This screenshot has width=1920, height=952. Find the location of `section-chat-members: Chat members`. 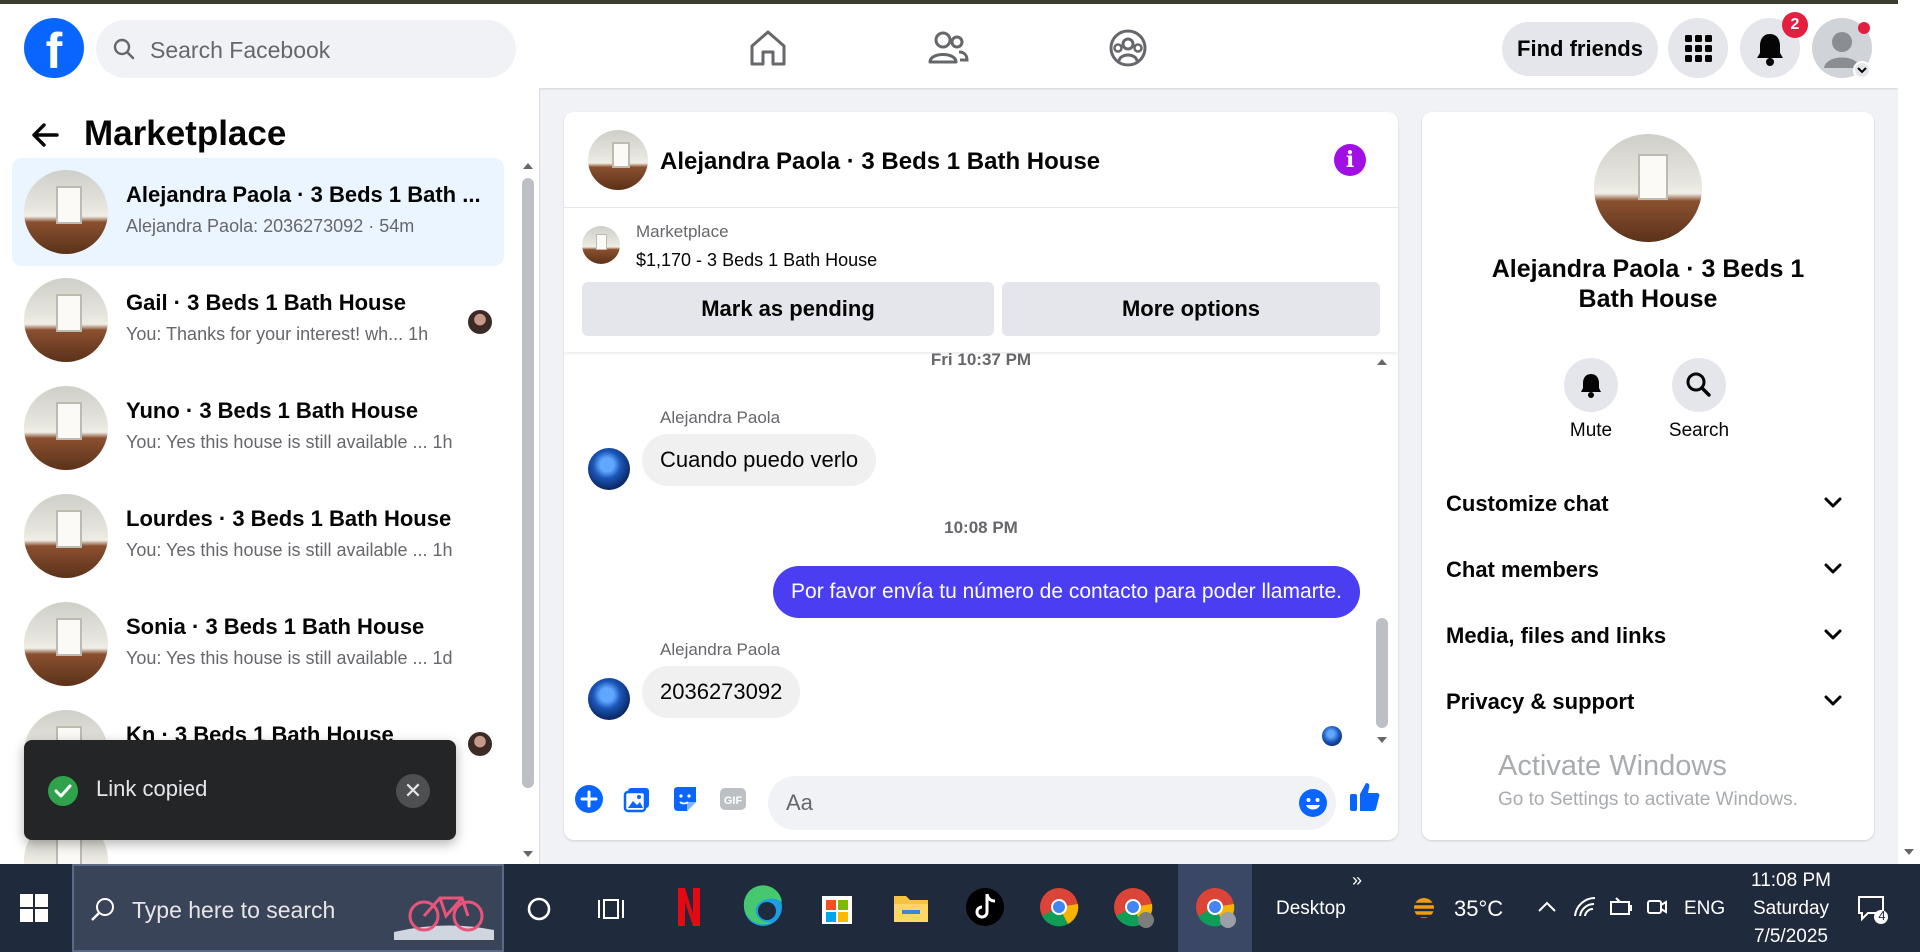

section-chat-members: Chat members is located at coordinates (1648, 570).